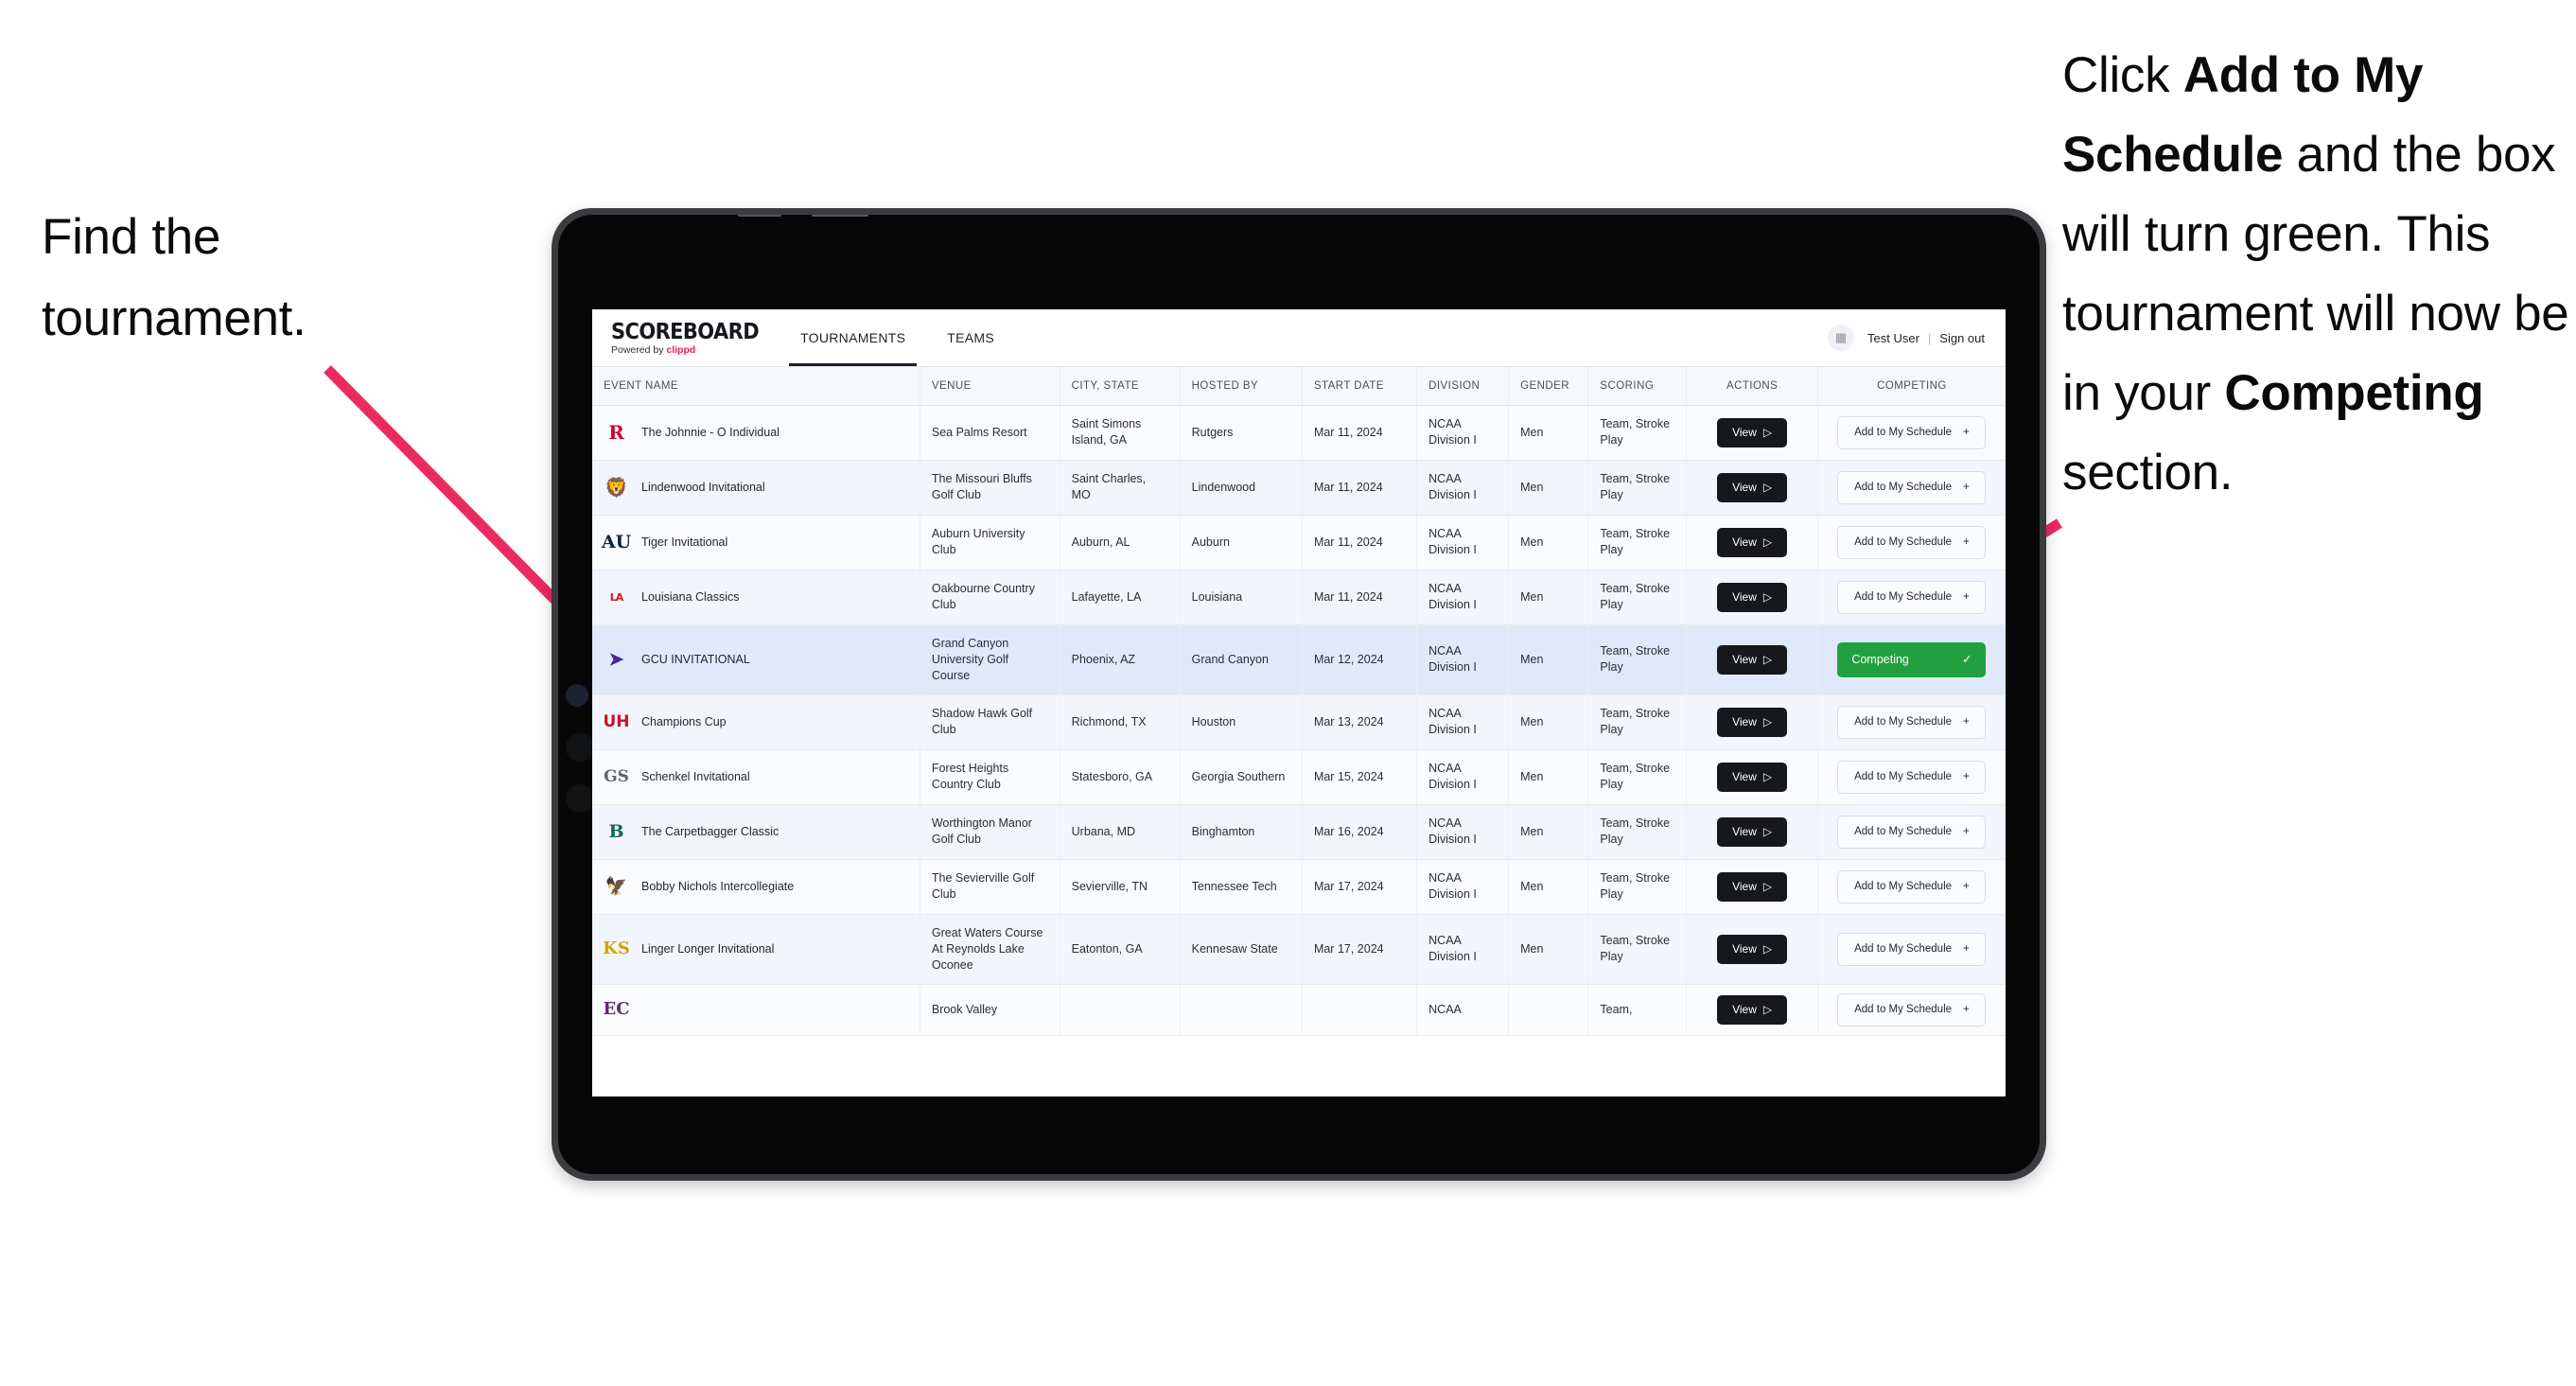 This screenshot has height=1386, width=2576. What do you see at coordinates (696, 776) in the screenshot?
I see `event-name-label: Schenkel Invitational` at bounding box center [696, 776].